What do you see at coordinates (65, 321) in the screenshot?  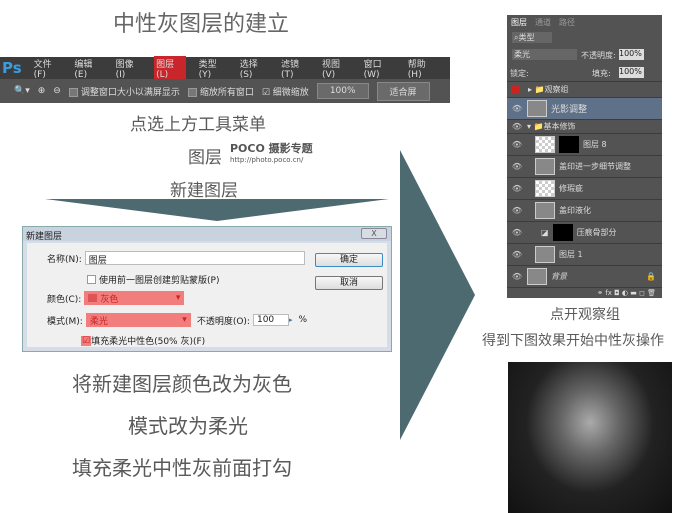 I see `mode-label: 模式(M):` at bounding box center [65, 321].